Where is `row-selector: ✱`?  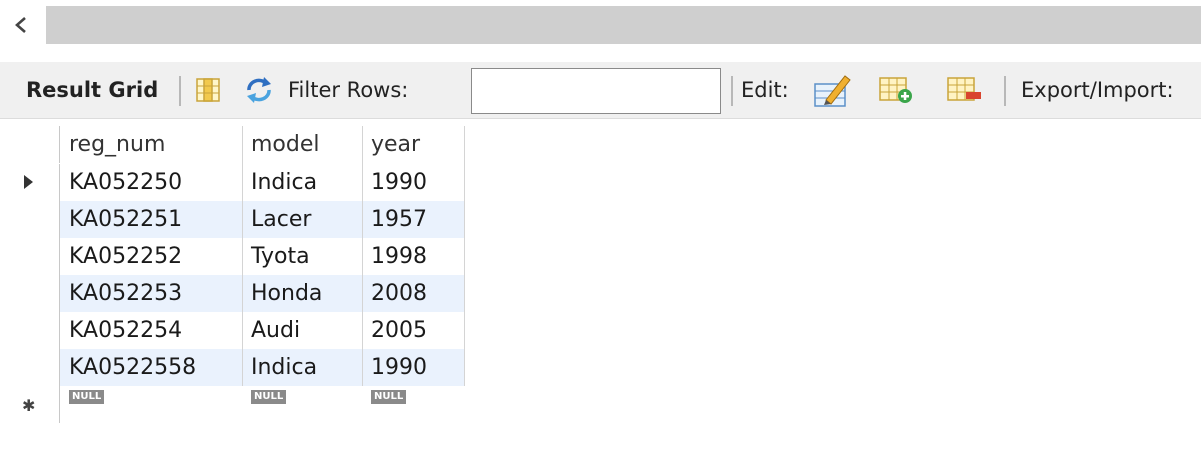
row-selector: ✱ is located at coordinates (30, 404).